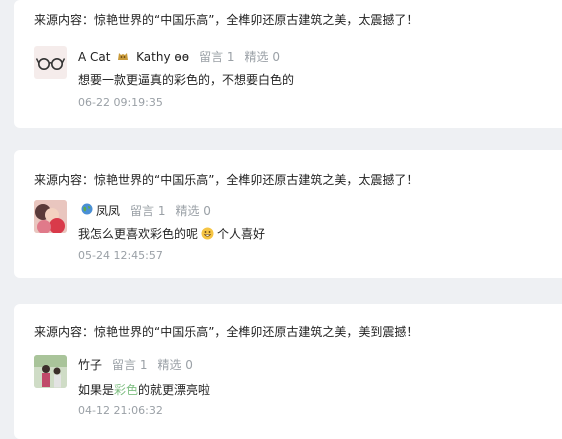 The image size is (562, 439). I want to click on grin-emoji-icon, so click(207, 234).